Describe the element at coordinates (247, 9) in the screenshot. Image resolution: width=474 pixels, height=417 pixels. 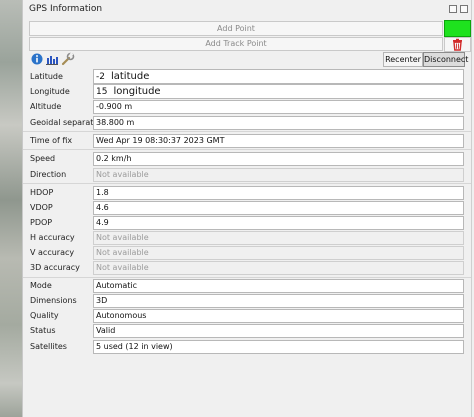
I see `panel-titlebar: GPS Information` at that location.